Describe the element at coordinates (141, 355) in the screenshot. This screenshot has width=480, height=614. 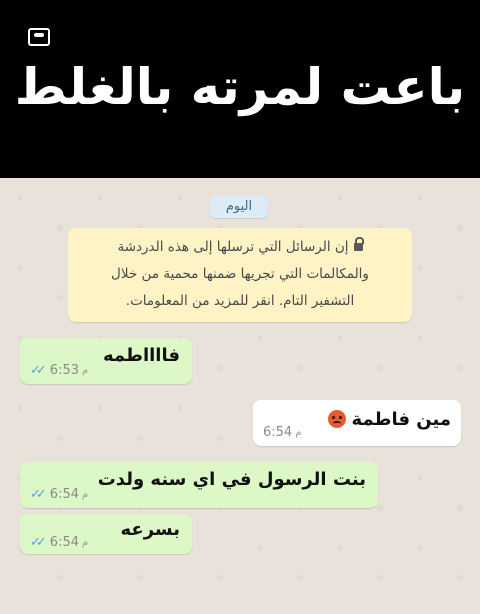
I see `message-text: فااااطمه` at that location.